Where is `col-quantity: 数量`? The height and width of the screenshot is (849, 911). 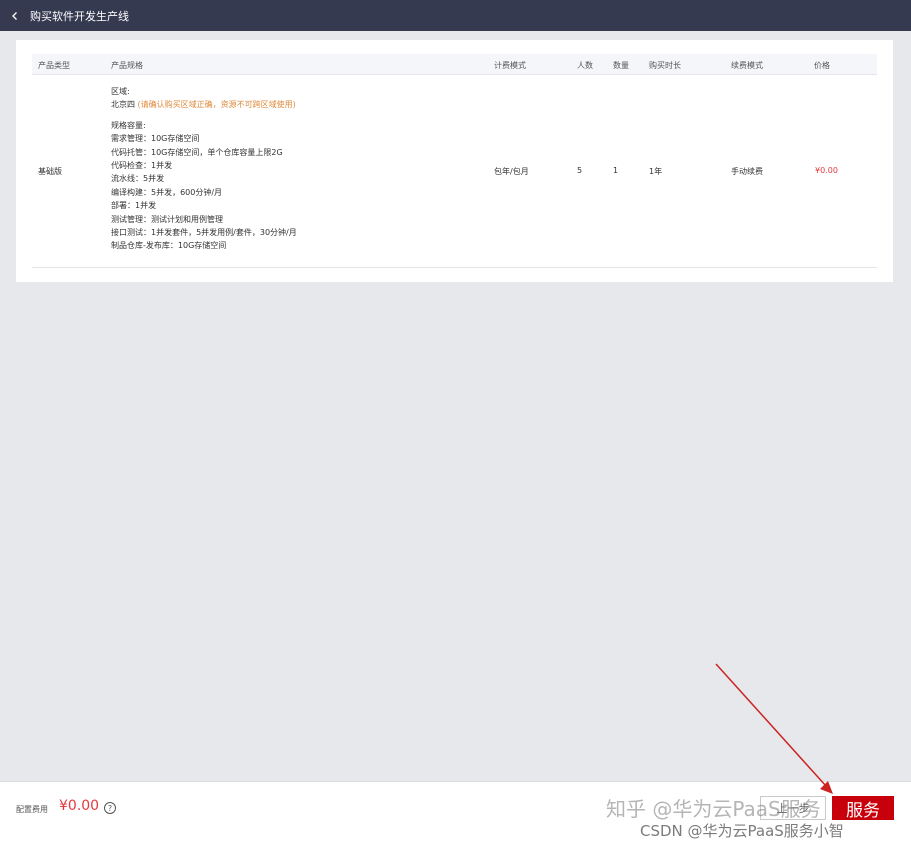 col-quantity: 数量 is located at coordinates (621, 65).